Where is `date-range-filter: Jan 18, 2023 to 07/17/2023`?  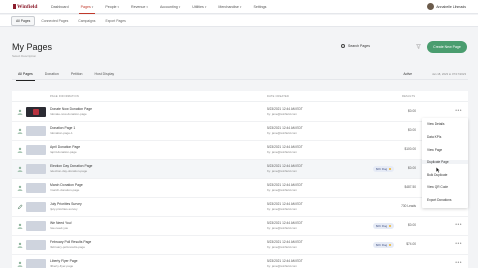 date-range-filter: Jan 18, 2023 to 07/17/2023 is located at coordinates (449, 74).